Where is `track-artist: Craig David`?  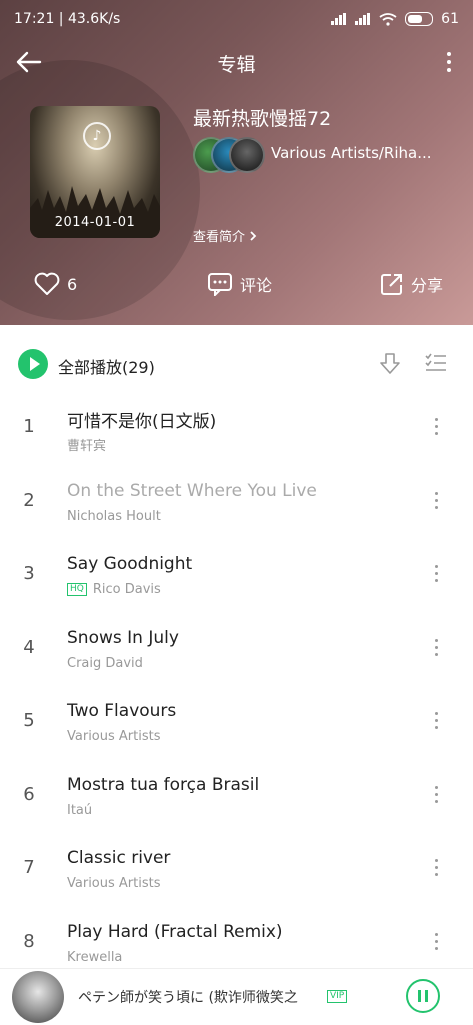 track-artist: Craig David is located at coordinates (105, 663).